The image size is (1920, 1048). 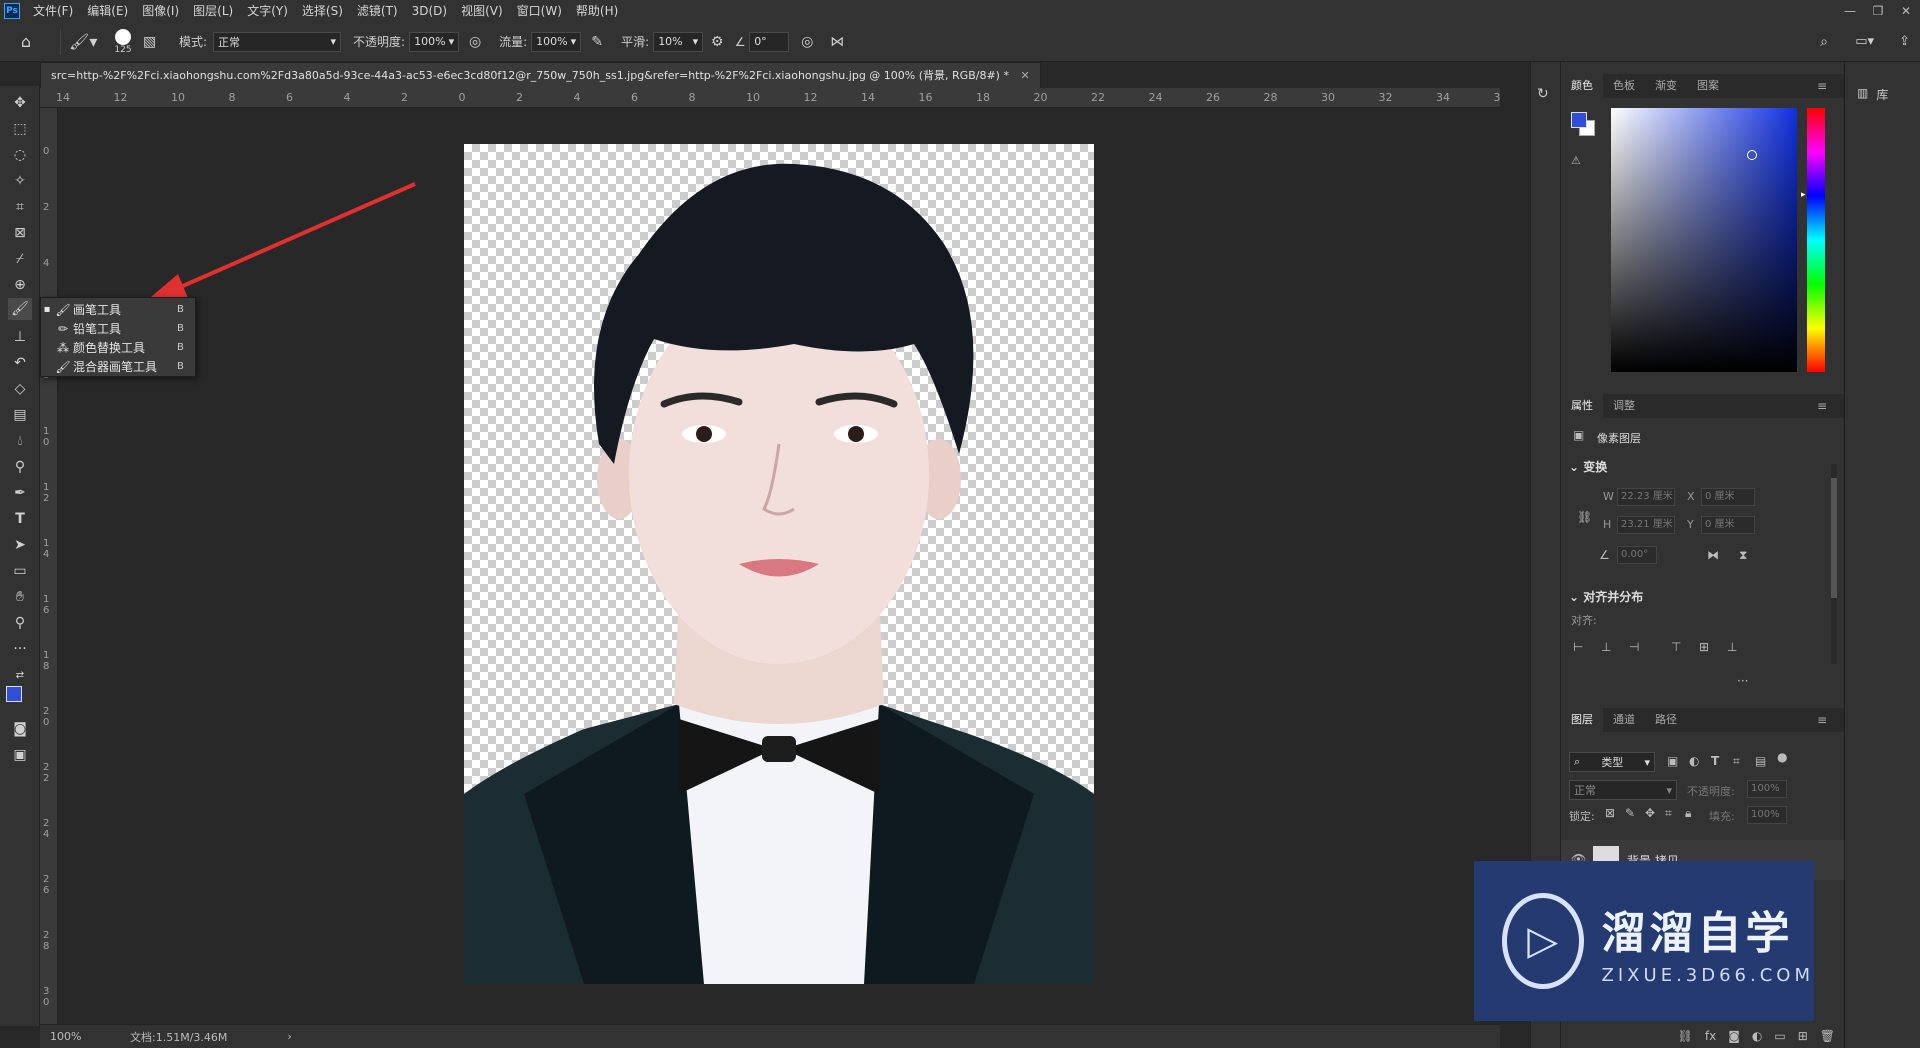 What do you see at coordinates (1624, 720) in the screenshot?
I see `tab-channels: 通道` at bounding box center [1624, 720].